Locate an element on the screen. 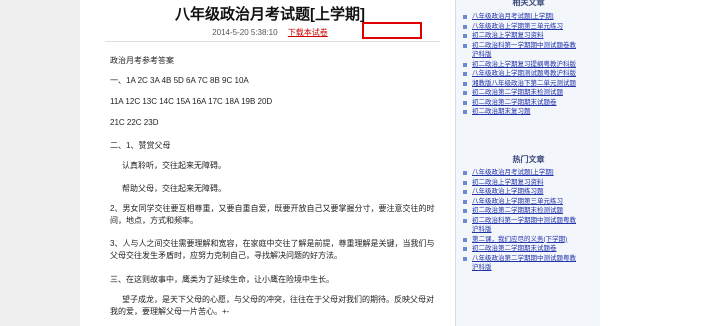 This screenshot has width=720, height=326. answer-heading: 政治月考参考答案 is located at coordinates (142, 60).